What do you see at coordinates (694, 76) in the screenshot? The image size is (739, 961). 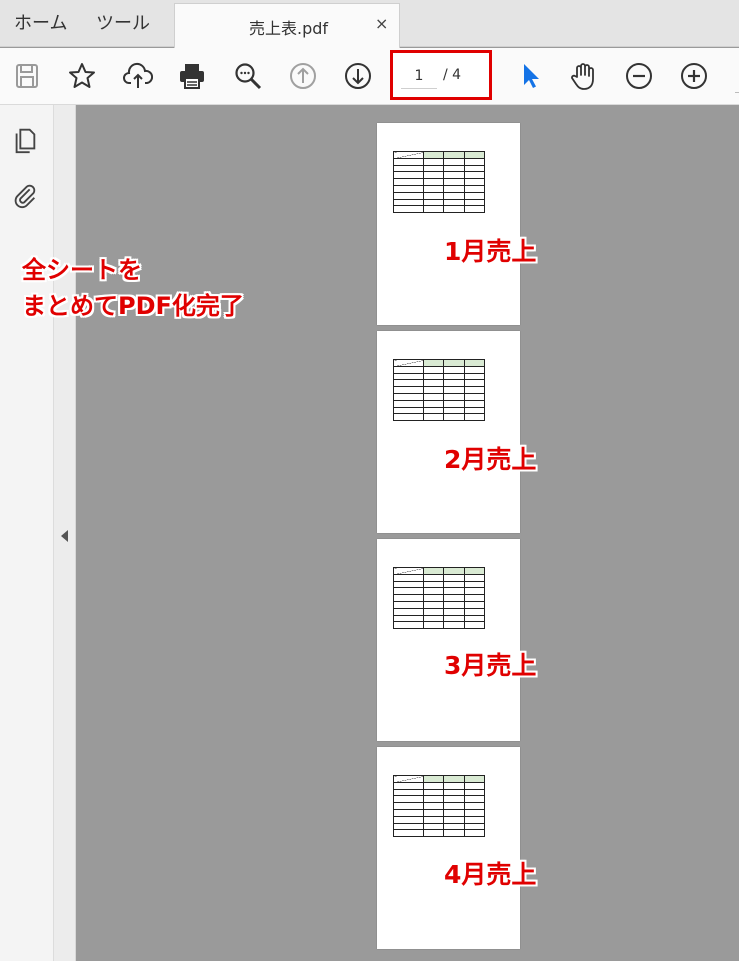 I see `zoom-in-icon` at bounding box center [694, 76].